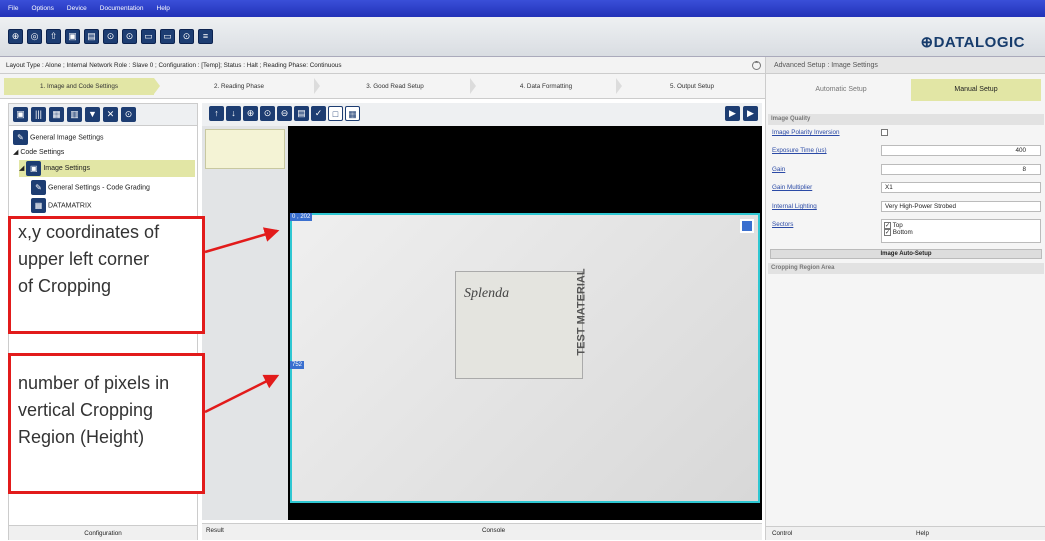 The image size is (1045, 541). What do you see at coordinates (42, 8) in the screenshot?
I see `menu-options: Options` at bounding box center [42, 8].